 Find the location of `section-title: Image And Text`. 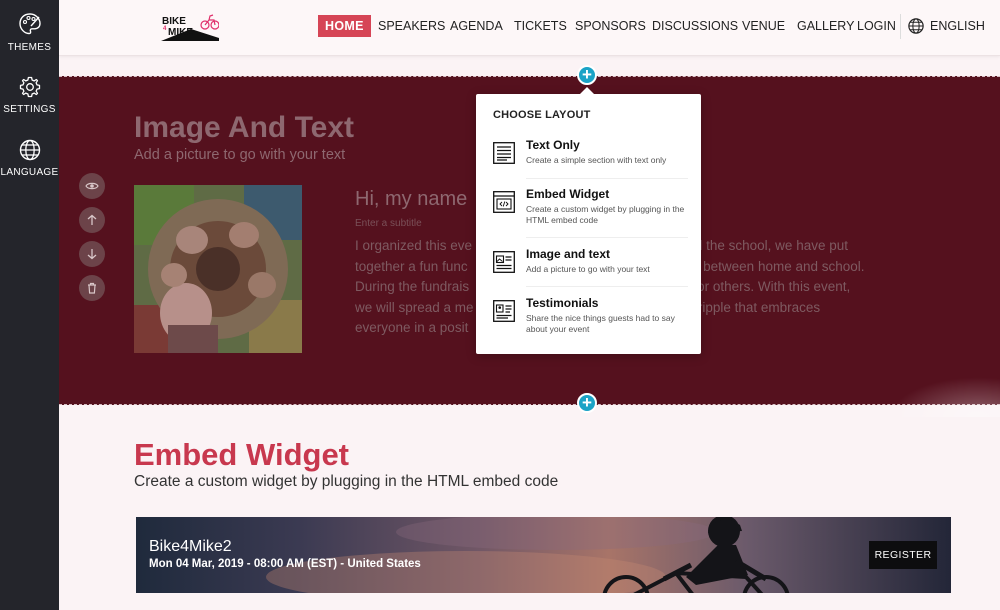

section-title: Image And Text is located at coordinates (244, 127).